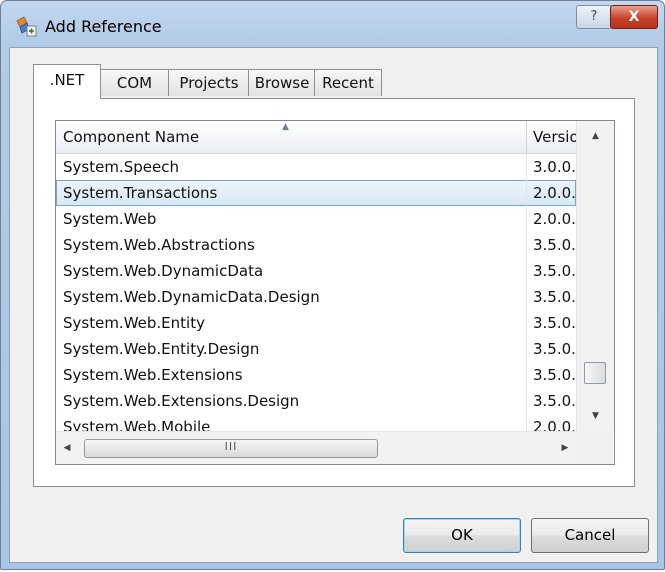 The width and height of the screenshot is (665, 572). I want to click on tab-projects-label: Projects, so click(209, 83).